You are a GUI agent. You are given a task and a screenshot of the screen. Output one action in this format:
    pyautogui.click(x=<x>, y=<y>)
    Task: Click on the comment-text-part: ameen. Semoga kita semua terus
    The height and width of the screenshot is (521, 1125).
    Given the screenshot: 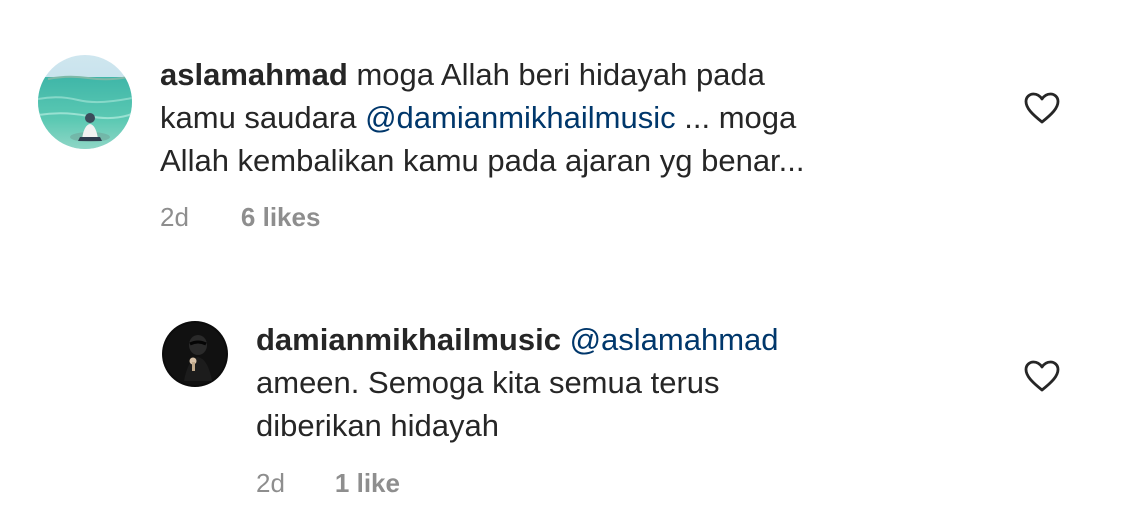 What is the action you would take?
    pyautogui.click(x=488, y=382)
    